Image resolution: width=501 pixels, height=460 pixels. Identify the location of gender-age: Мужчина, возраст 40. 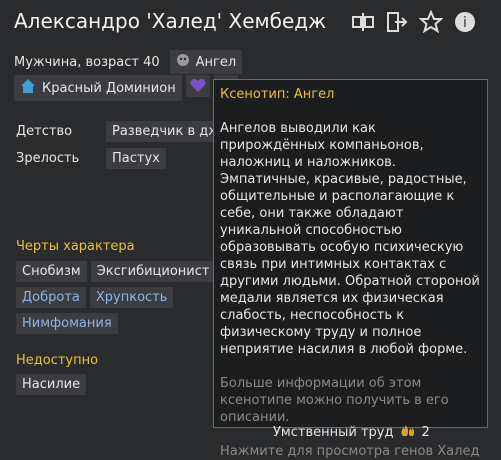
(87, 62).